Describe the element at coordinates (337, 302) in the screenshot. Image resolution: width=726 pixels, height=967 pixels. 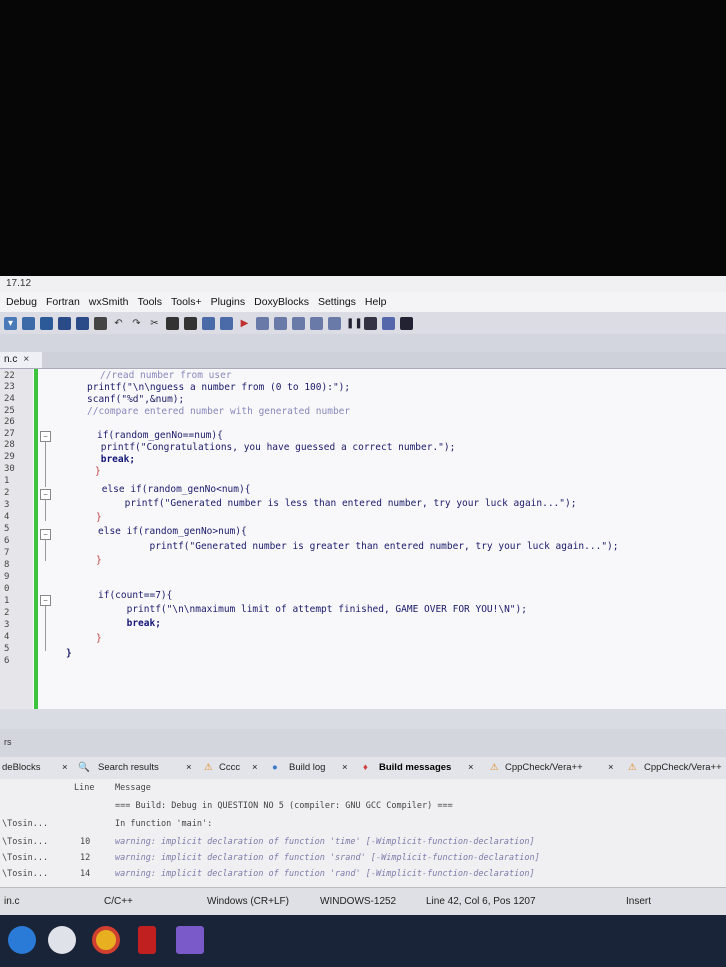
I see `menu-settings: Settings` at that location.